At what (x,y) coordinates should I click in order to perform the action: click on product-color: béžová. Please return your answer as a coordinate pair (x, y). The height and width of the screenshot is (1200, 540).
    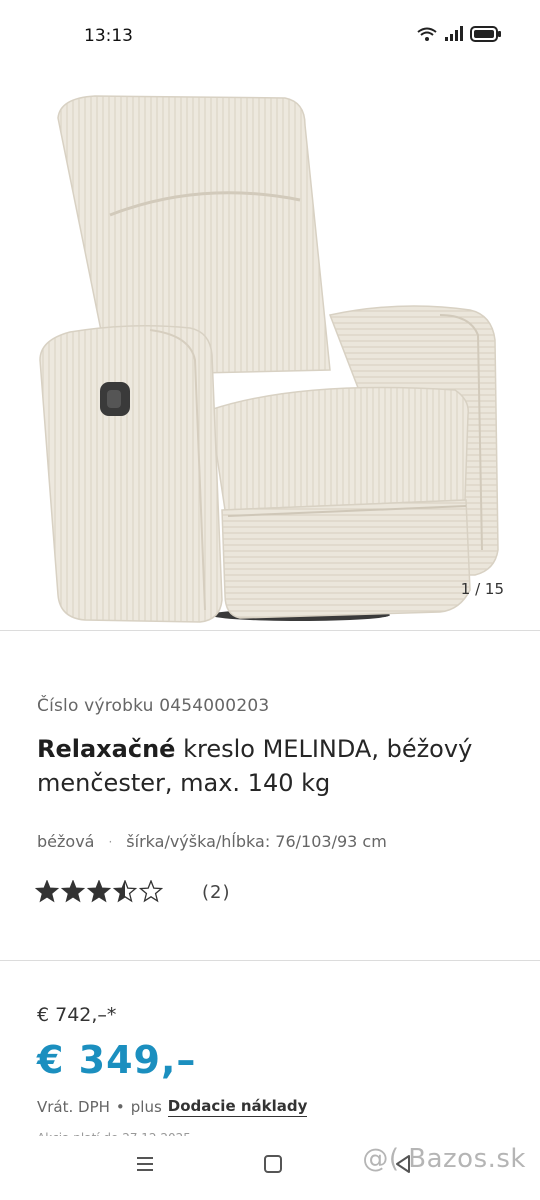
    Looking at the image, I should click on (66, 841).